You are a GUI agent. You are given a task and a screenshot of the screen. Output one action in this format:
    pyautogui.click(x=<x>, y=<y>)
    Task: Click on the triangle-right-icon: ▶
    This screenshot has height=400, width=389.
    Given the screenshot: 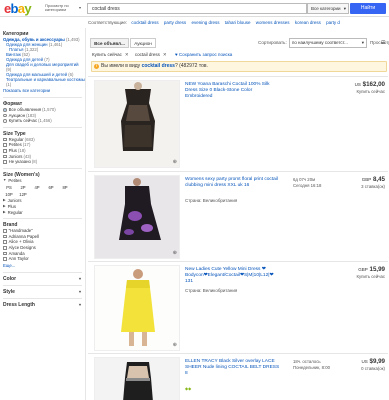 What is the action you would take?
    pyautogui.click(x=4, y=211)
    